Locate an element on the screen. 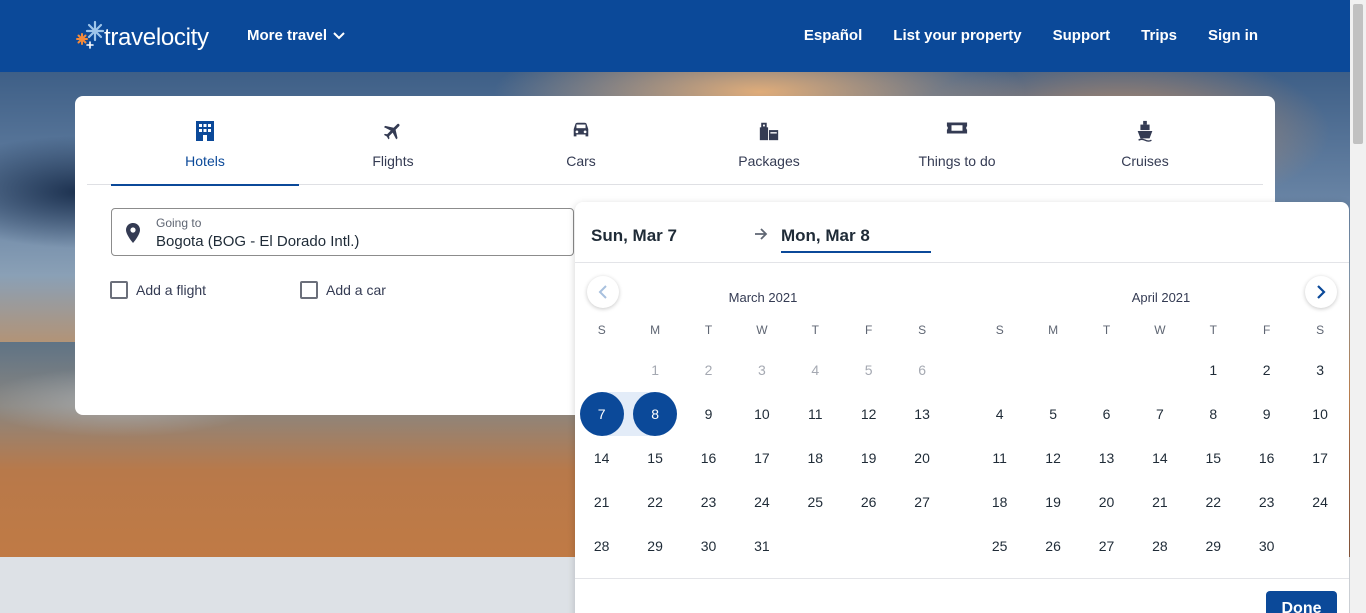 The width and height of the screenshot is (1366, 613). nav-support: Support is located at coordinates (1082, 35).